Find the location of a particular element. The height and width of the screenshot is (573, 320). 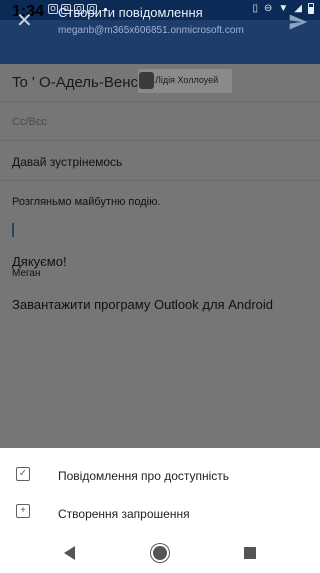

recipient-chip-label: Лідія Холлоуей is located at coordinates (187, 80).